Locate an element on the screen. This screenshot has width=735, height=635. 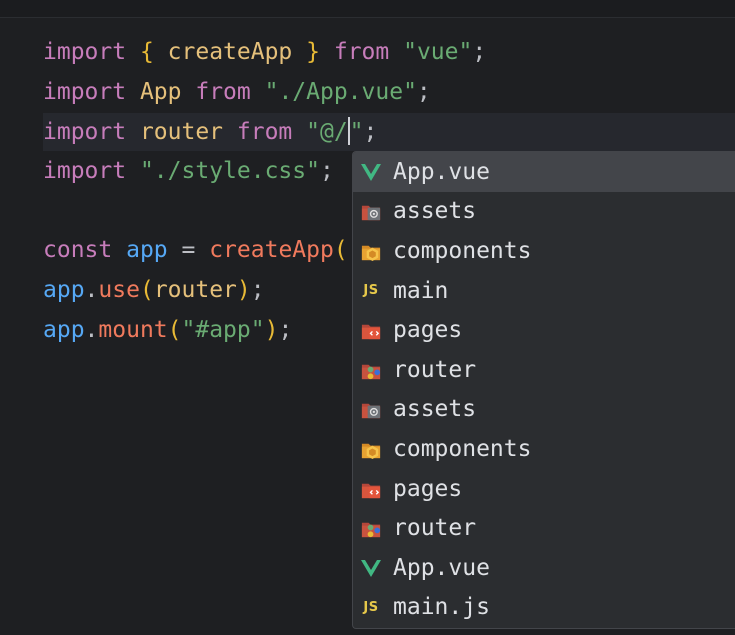
code-line: app.mount("#app"); is located at coordinates (167, 330).